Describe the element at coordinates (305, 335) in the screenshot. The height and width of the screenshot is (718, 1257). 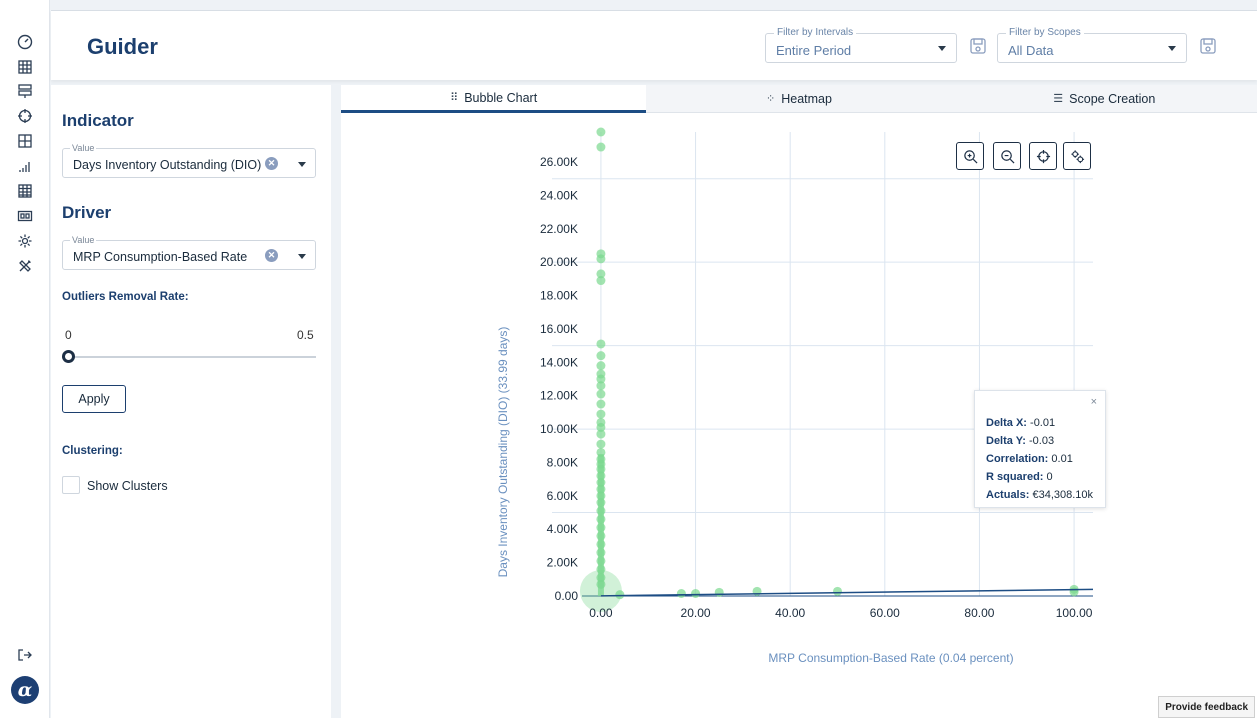
I see `slider-max-label: 0.5` at that location.